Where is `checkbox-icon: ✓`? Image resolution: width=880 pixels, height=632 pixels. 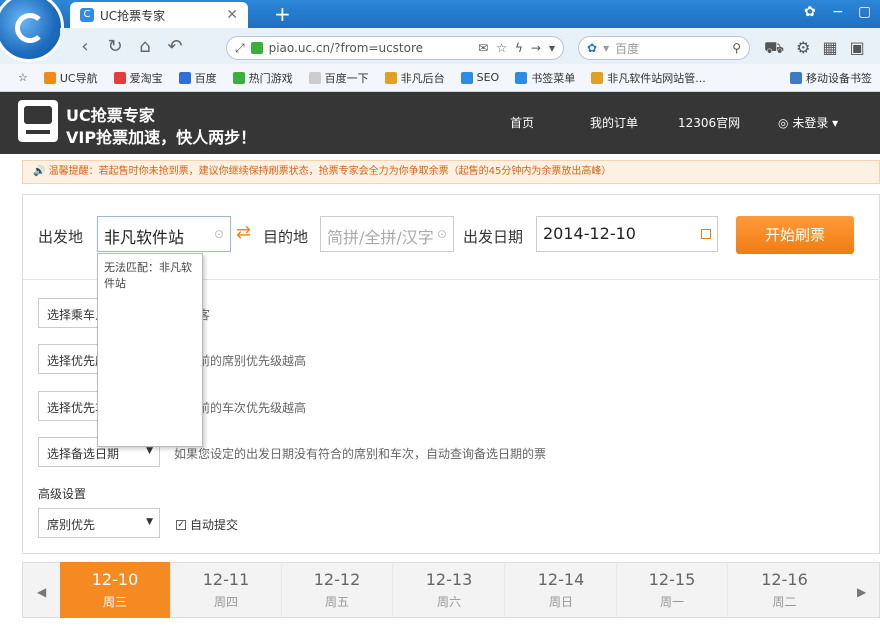 checkbox-icon: ✓ is located at coordinates (181, 524).